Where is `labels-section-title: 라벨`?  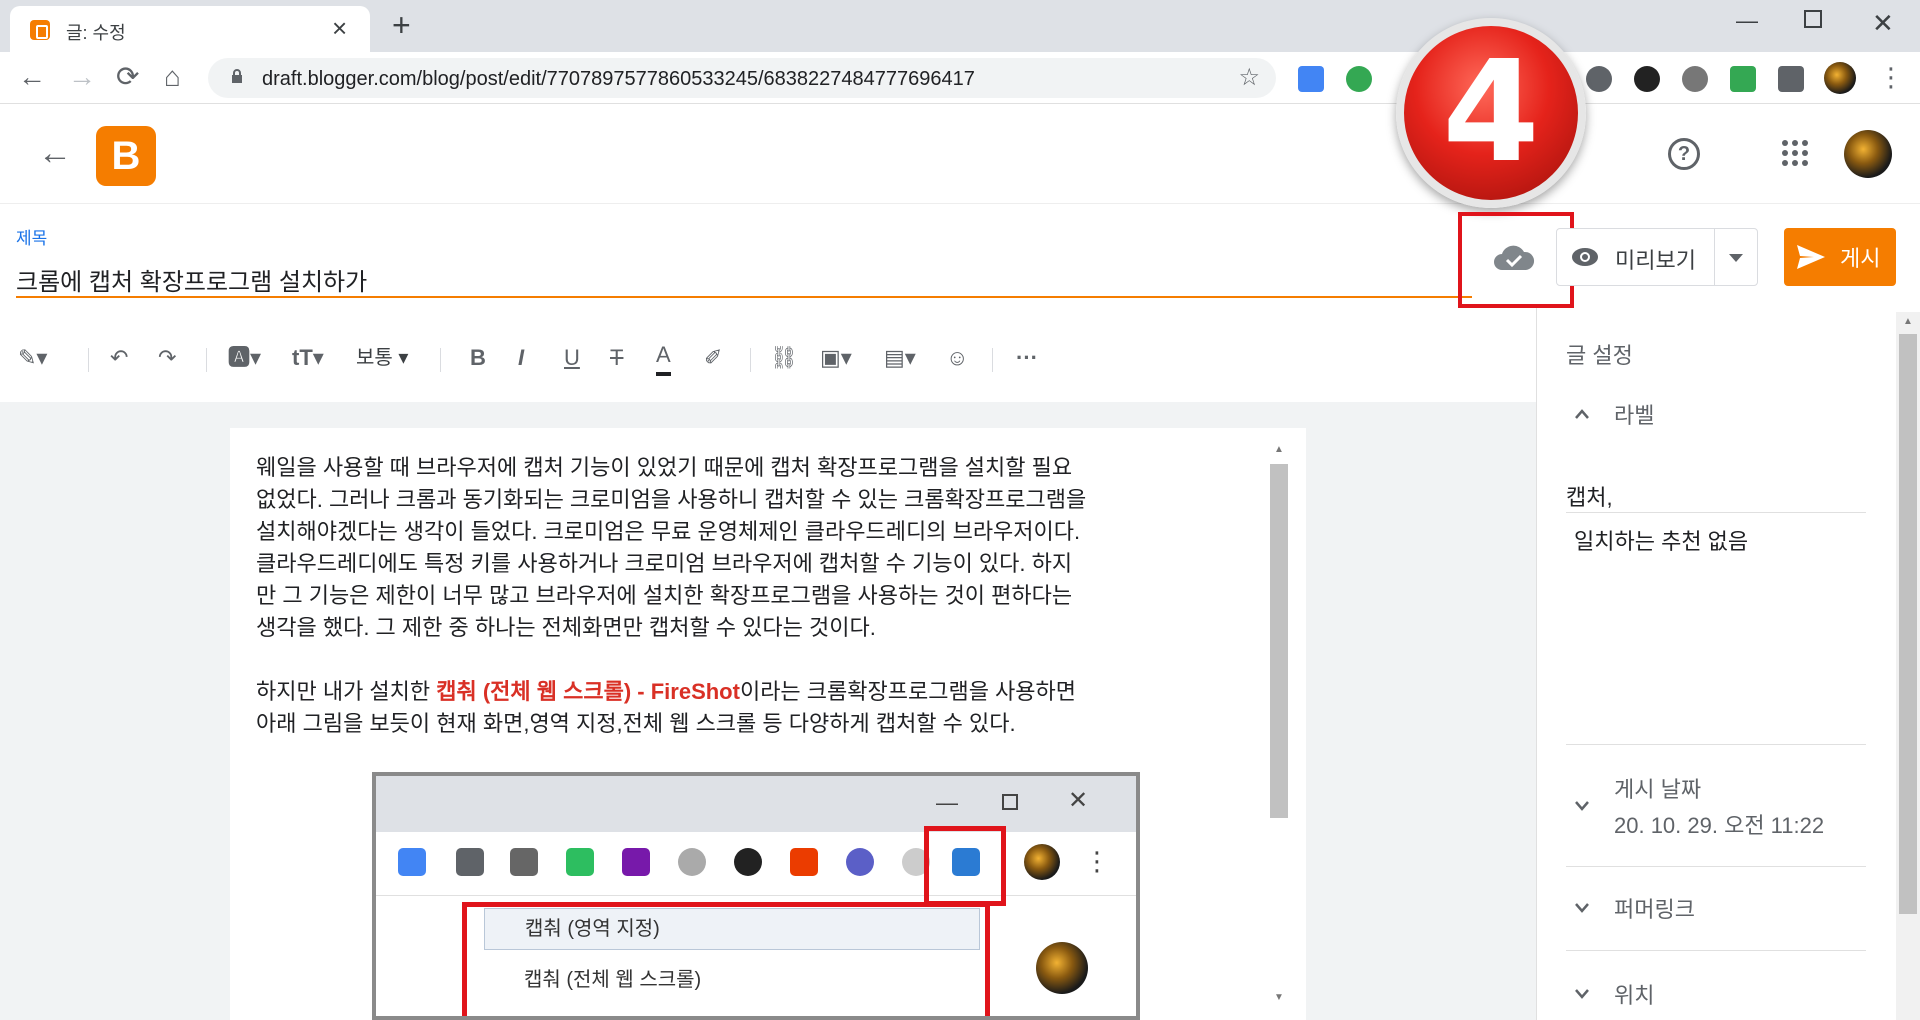
labels-section-title: 라벨 is located at coordinates (1634, 414).